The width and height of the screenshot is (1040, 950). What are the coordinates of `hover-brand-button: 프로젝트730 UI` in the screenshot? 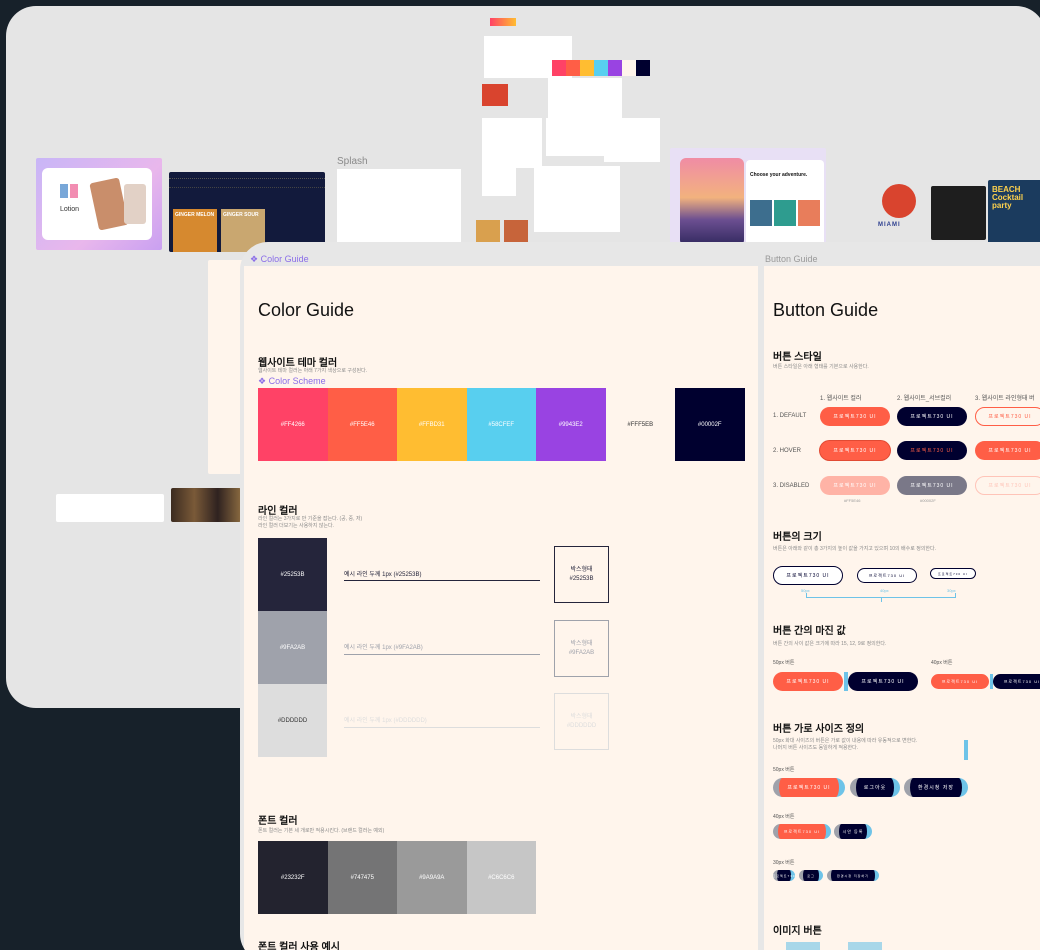 It's located at (855, 450).